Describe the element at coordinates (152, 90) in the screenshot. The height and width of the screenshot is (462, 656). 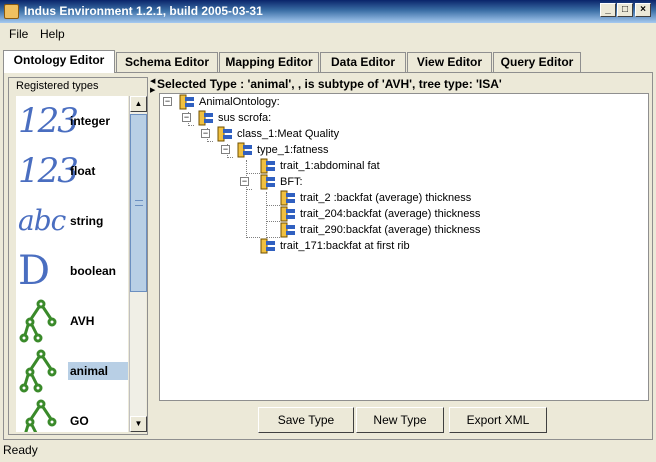
I see `collapse-right-icon: ▶` at that location.